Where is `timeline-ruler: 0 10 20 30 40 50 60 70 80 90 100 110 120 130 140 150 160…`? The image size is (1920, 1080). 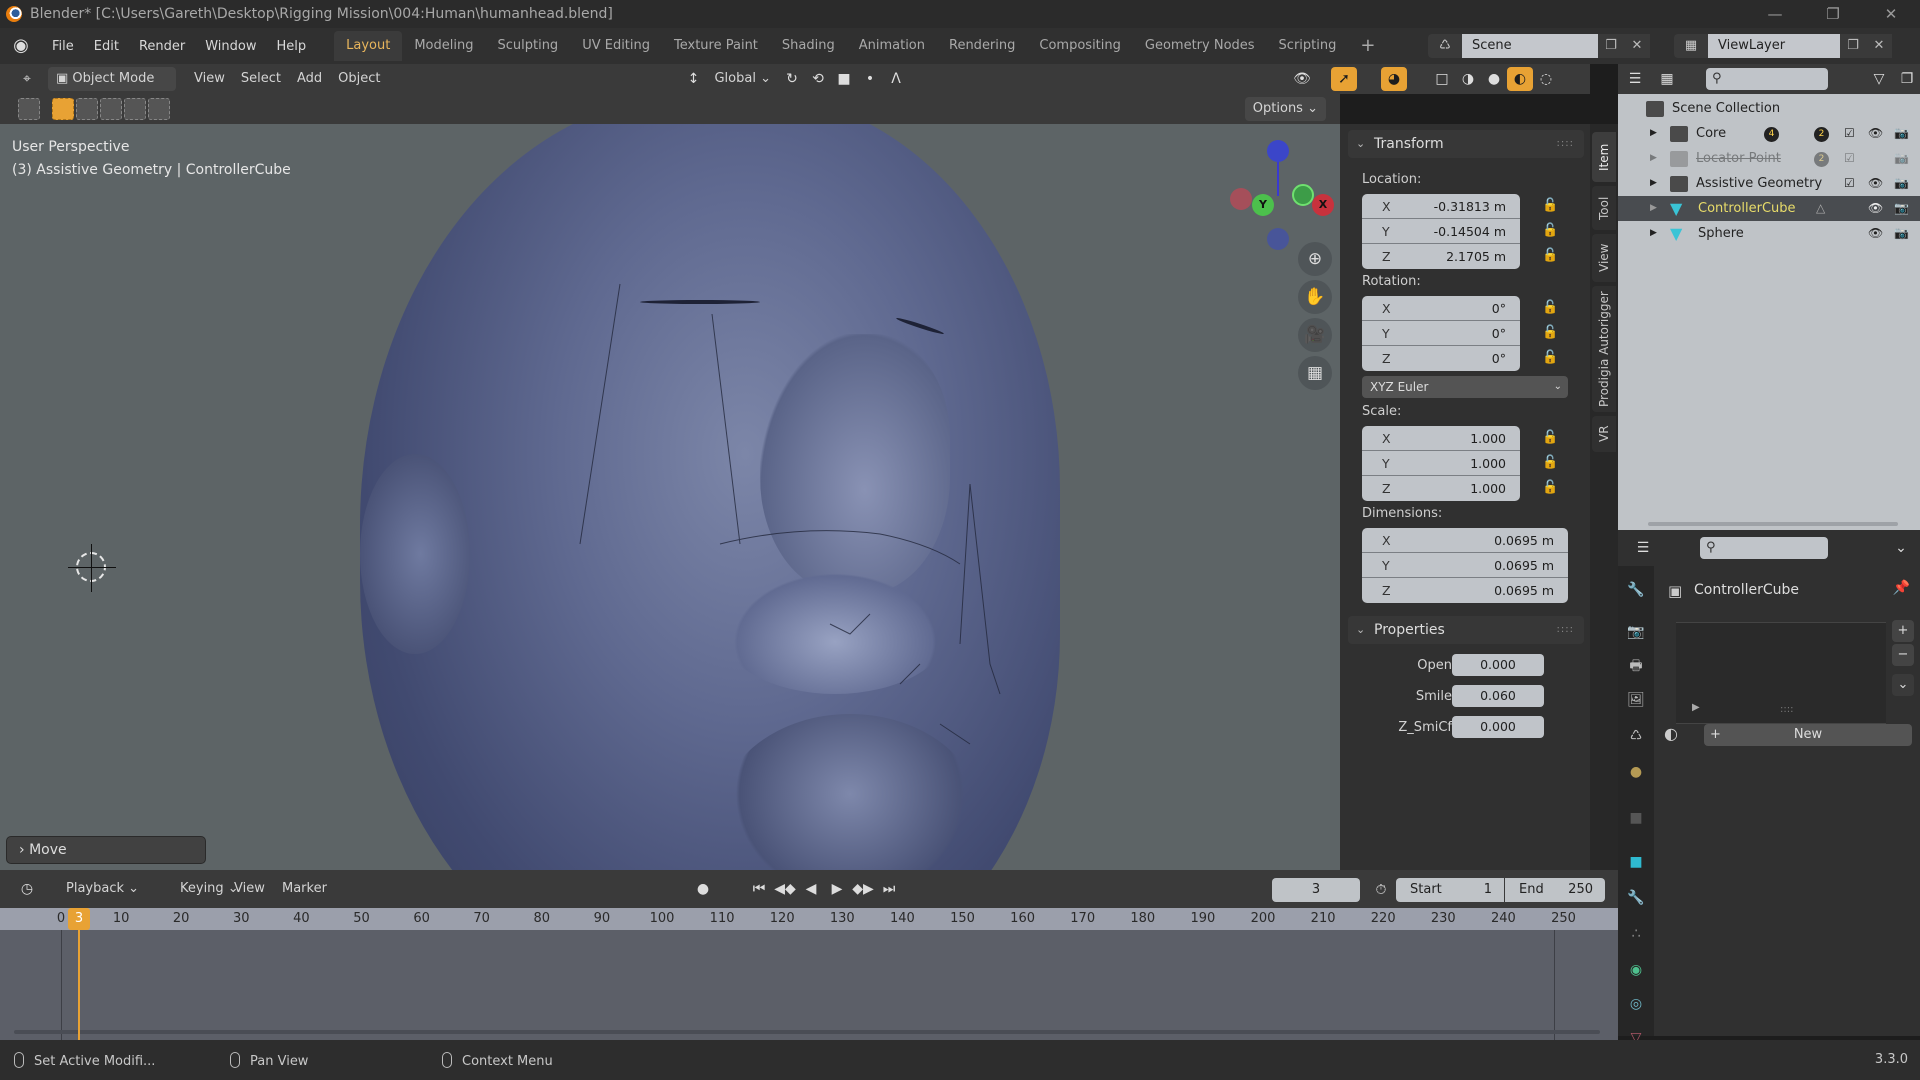 timeline-ruler: 0 10 20 30 40 50 60 70 80 90 100 110 120 130 140 150 160… is located at coordinates (809, 919).